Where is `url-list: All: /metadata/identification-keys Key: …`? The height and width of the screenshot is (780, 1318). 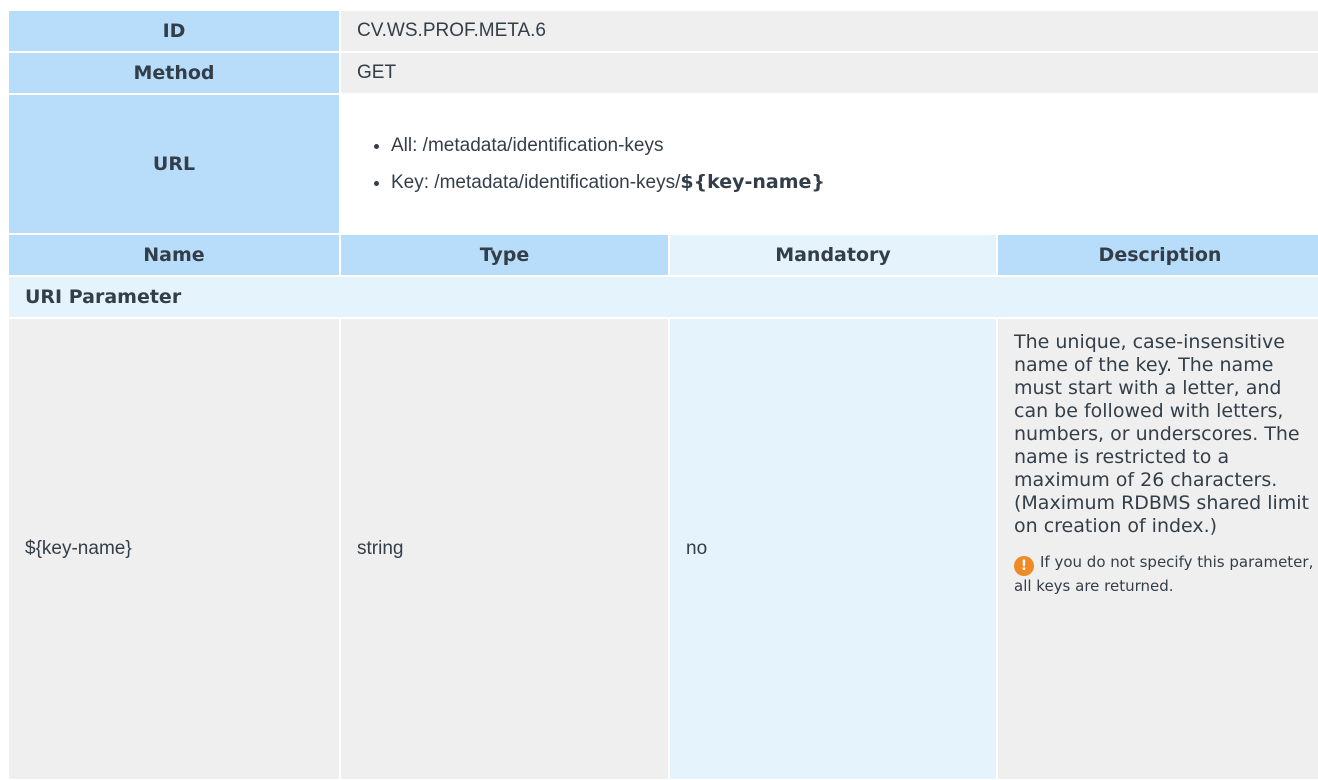
url-list: All: /metadata/identification-keys Key: … is located at coordinates (831, 164).